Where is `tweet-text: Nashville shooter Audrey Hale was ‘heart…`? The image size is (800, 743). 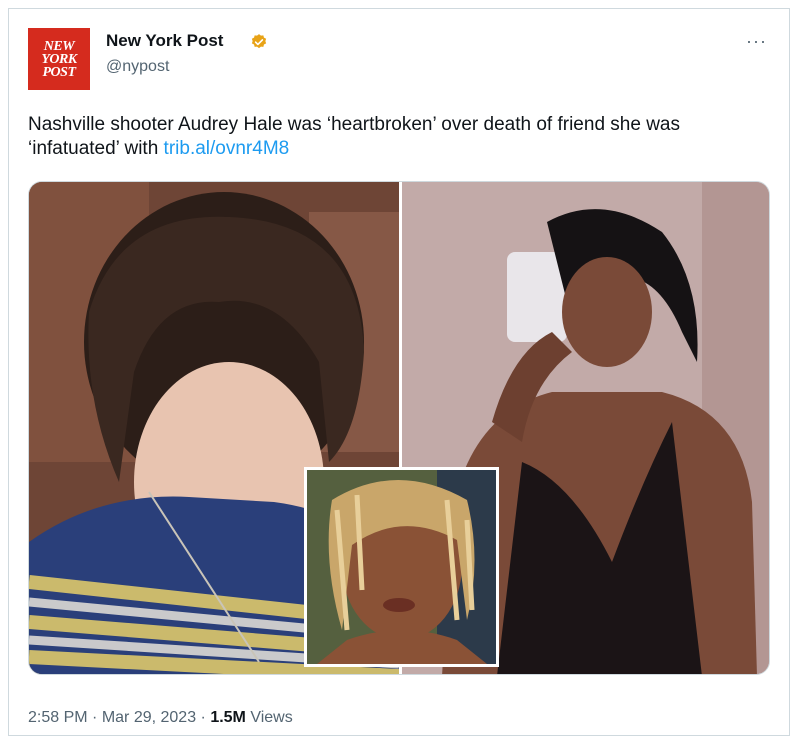
tweet-text: Nashville shooter Audrey Hale was ‘heart… is located at coordinates (398, 137).